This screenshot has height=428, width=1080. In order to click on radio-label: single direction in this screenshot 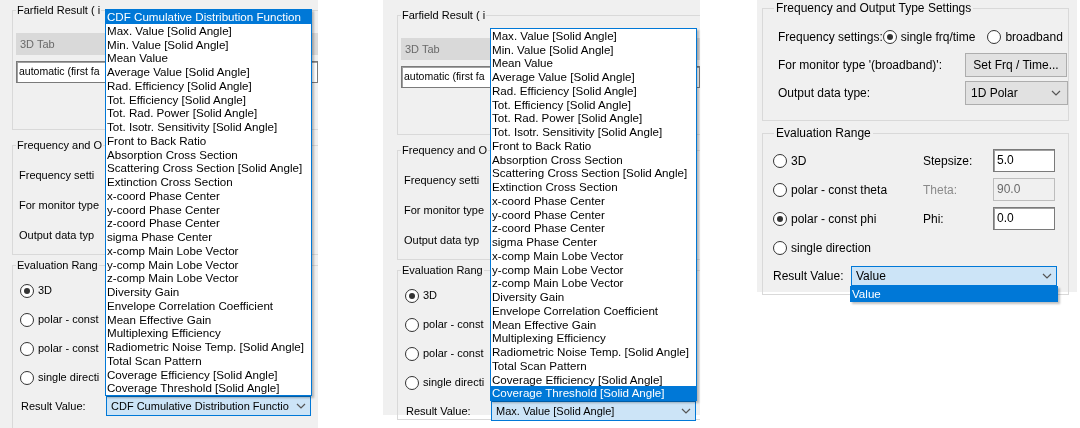, I will do `click(831, 247)`.